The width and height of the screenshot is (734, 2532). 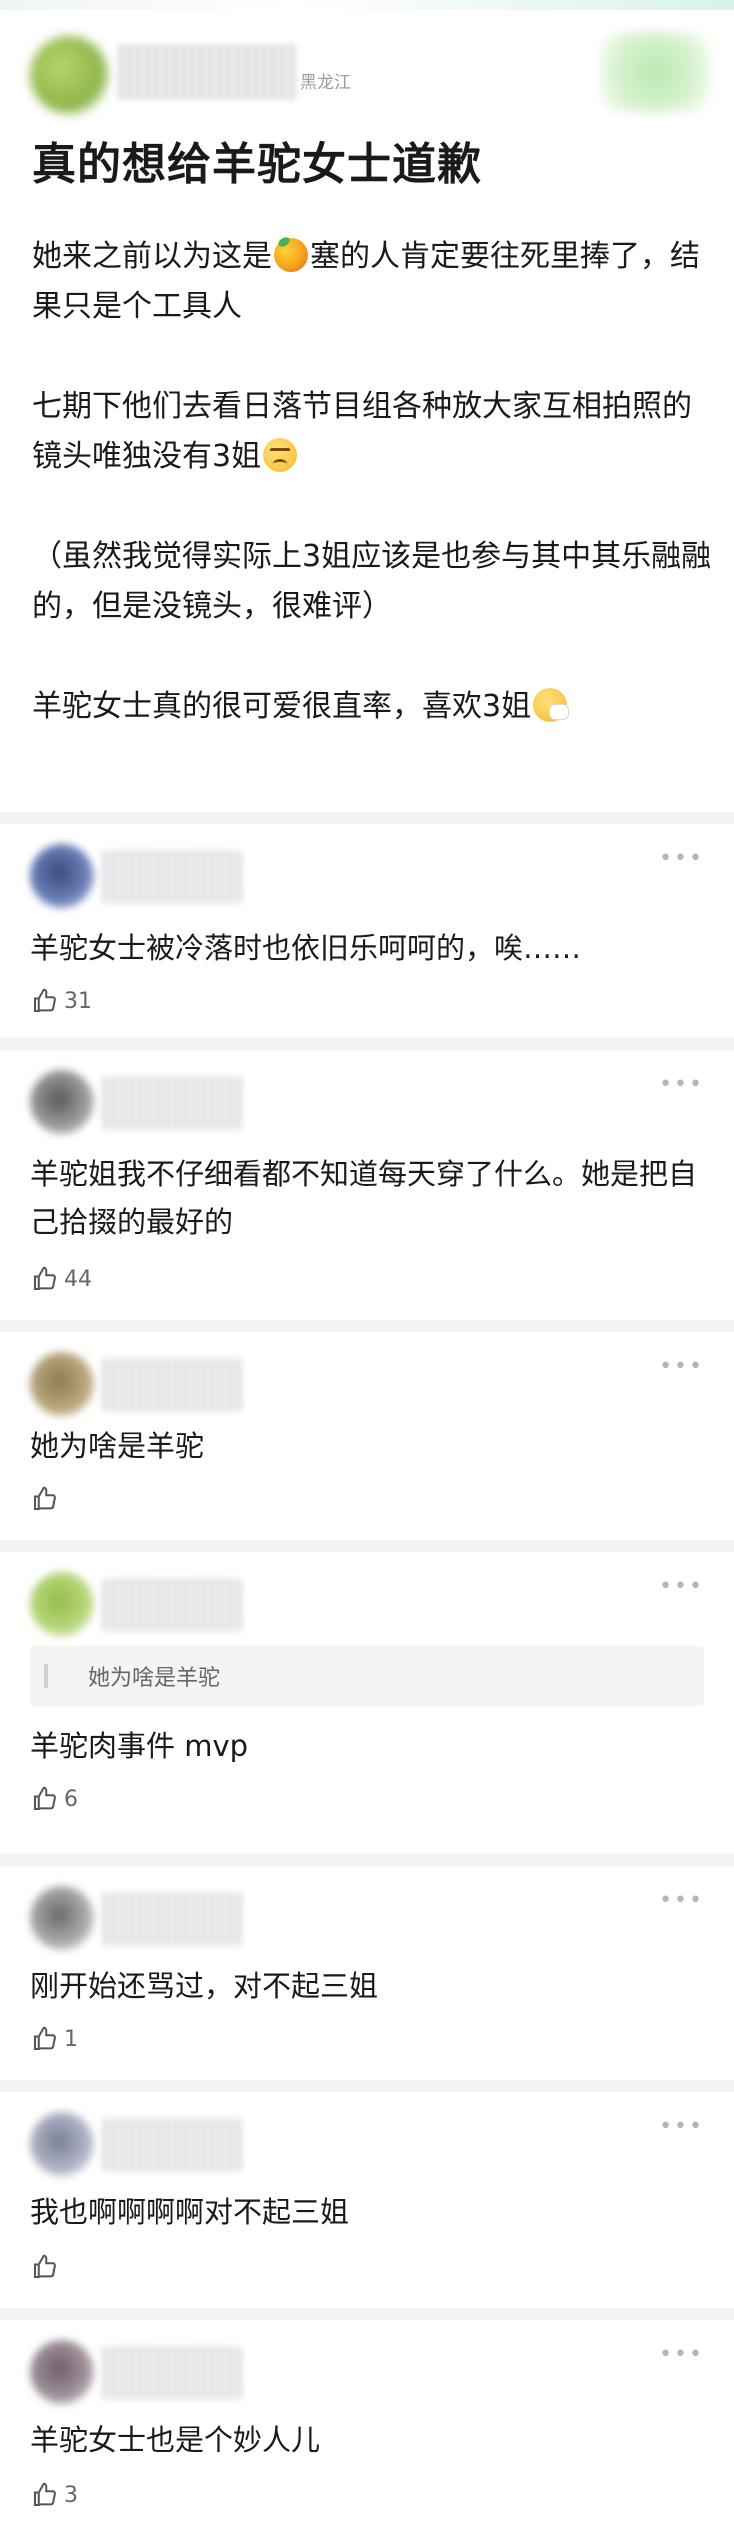 What do you see at coordinates (367, 2200) in the screenshot?
I see `comment: ••• 我也啊啊啊啊对不起三姐` at bounding box center [367, 2200].